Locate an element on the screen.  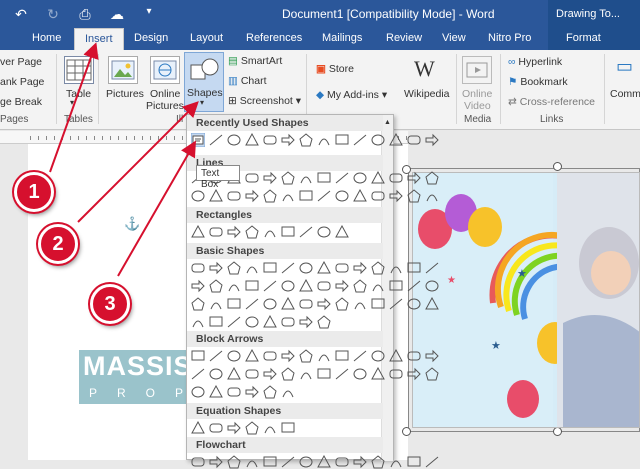
tab-mailings: Mailings is located at coordinates (342, 38).